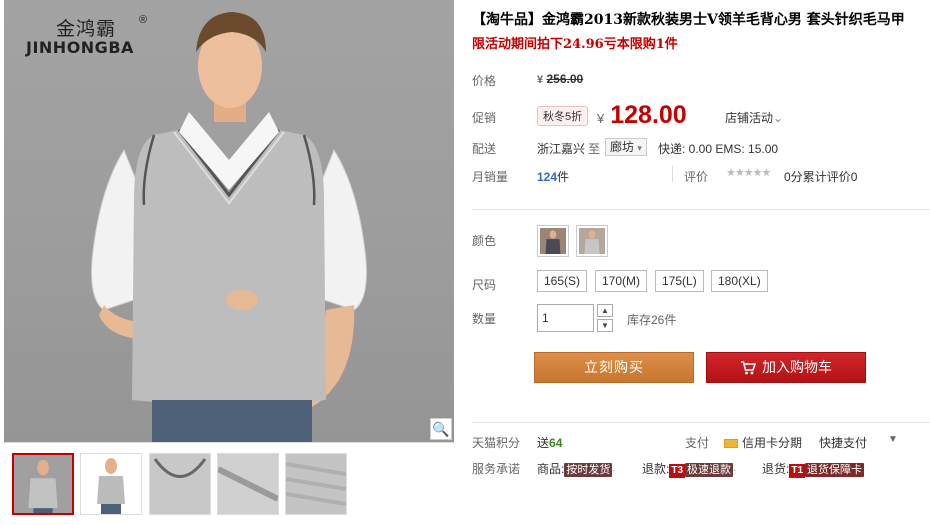  I want to click on thumbnail-collar-detail-icon, so click(180, 484).